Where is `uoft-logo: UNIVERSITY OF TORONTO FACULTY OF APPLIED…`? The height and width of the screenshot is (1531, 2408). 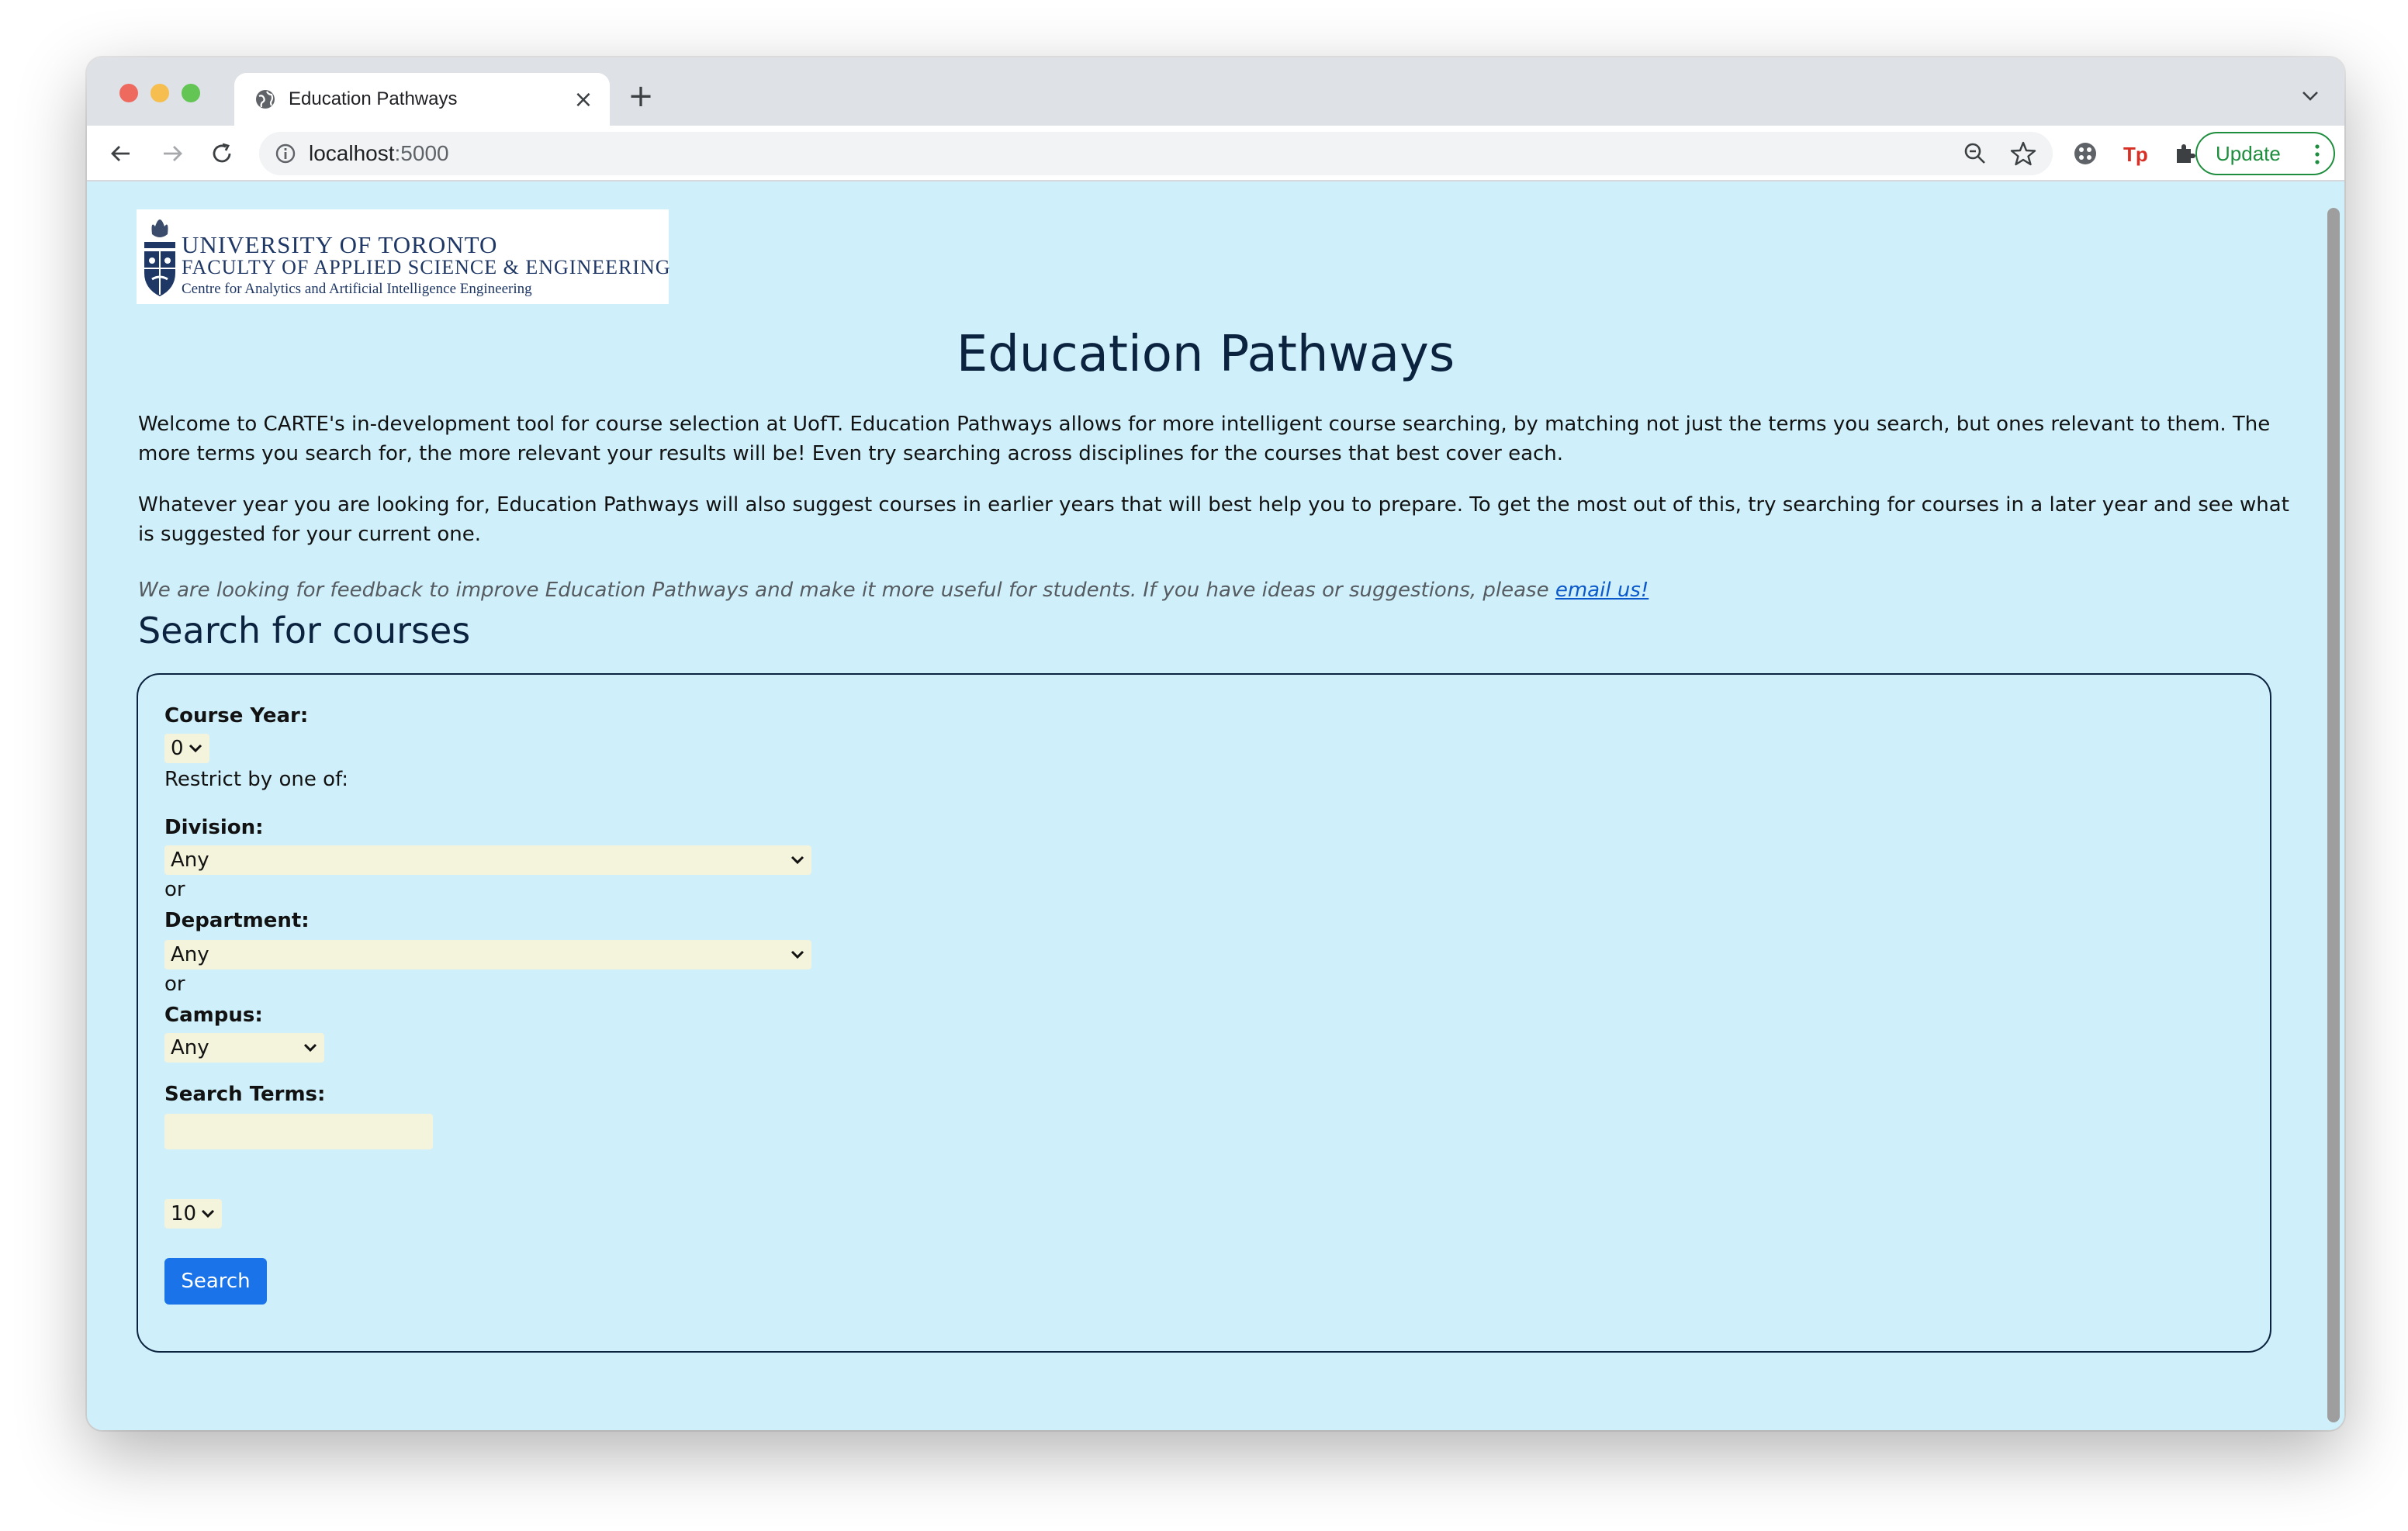 uoft-logo: UNIVERSITY OF TORONTO FACULTY OF APPLIED… is located at coordinates (404, 256).